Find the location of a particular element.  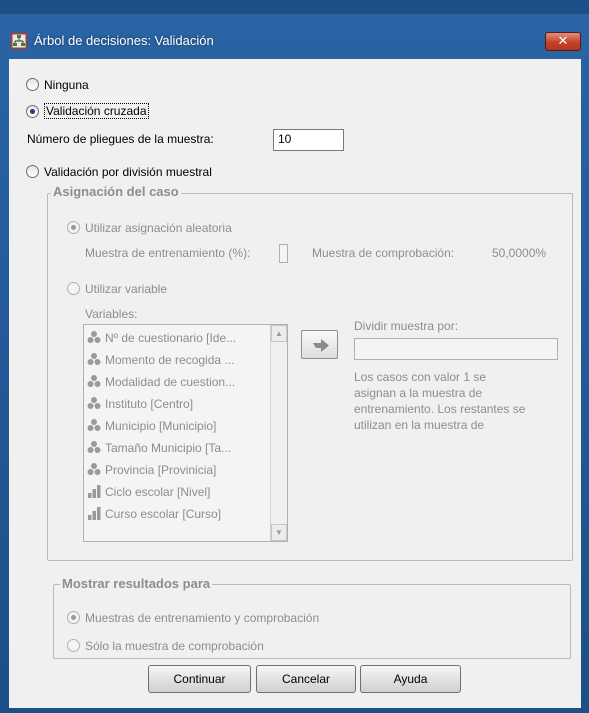

split-by-label: Dividir muestra por: is located at coordinates (406, 326).